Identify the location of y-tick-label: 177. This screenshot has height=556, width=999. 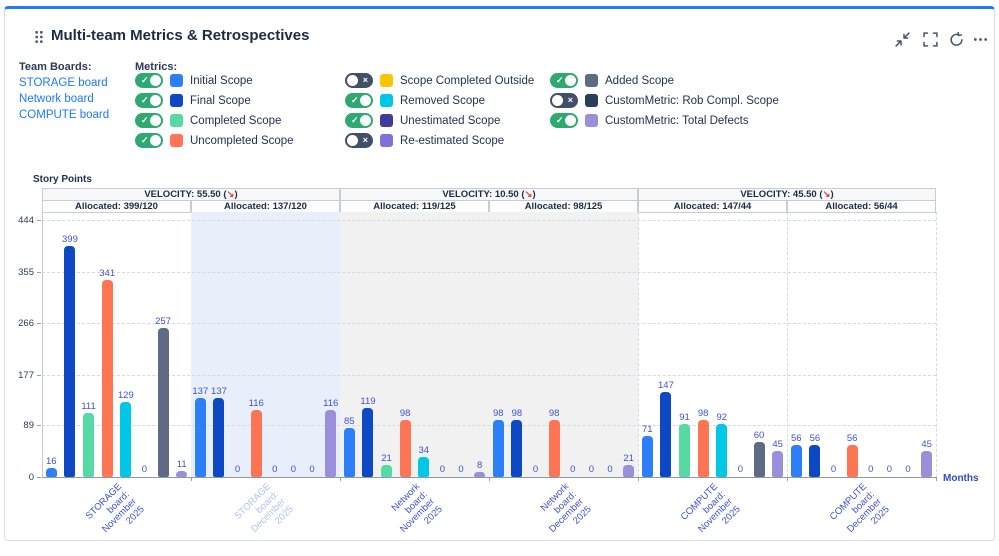
(26, 375).